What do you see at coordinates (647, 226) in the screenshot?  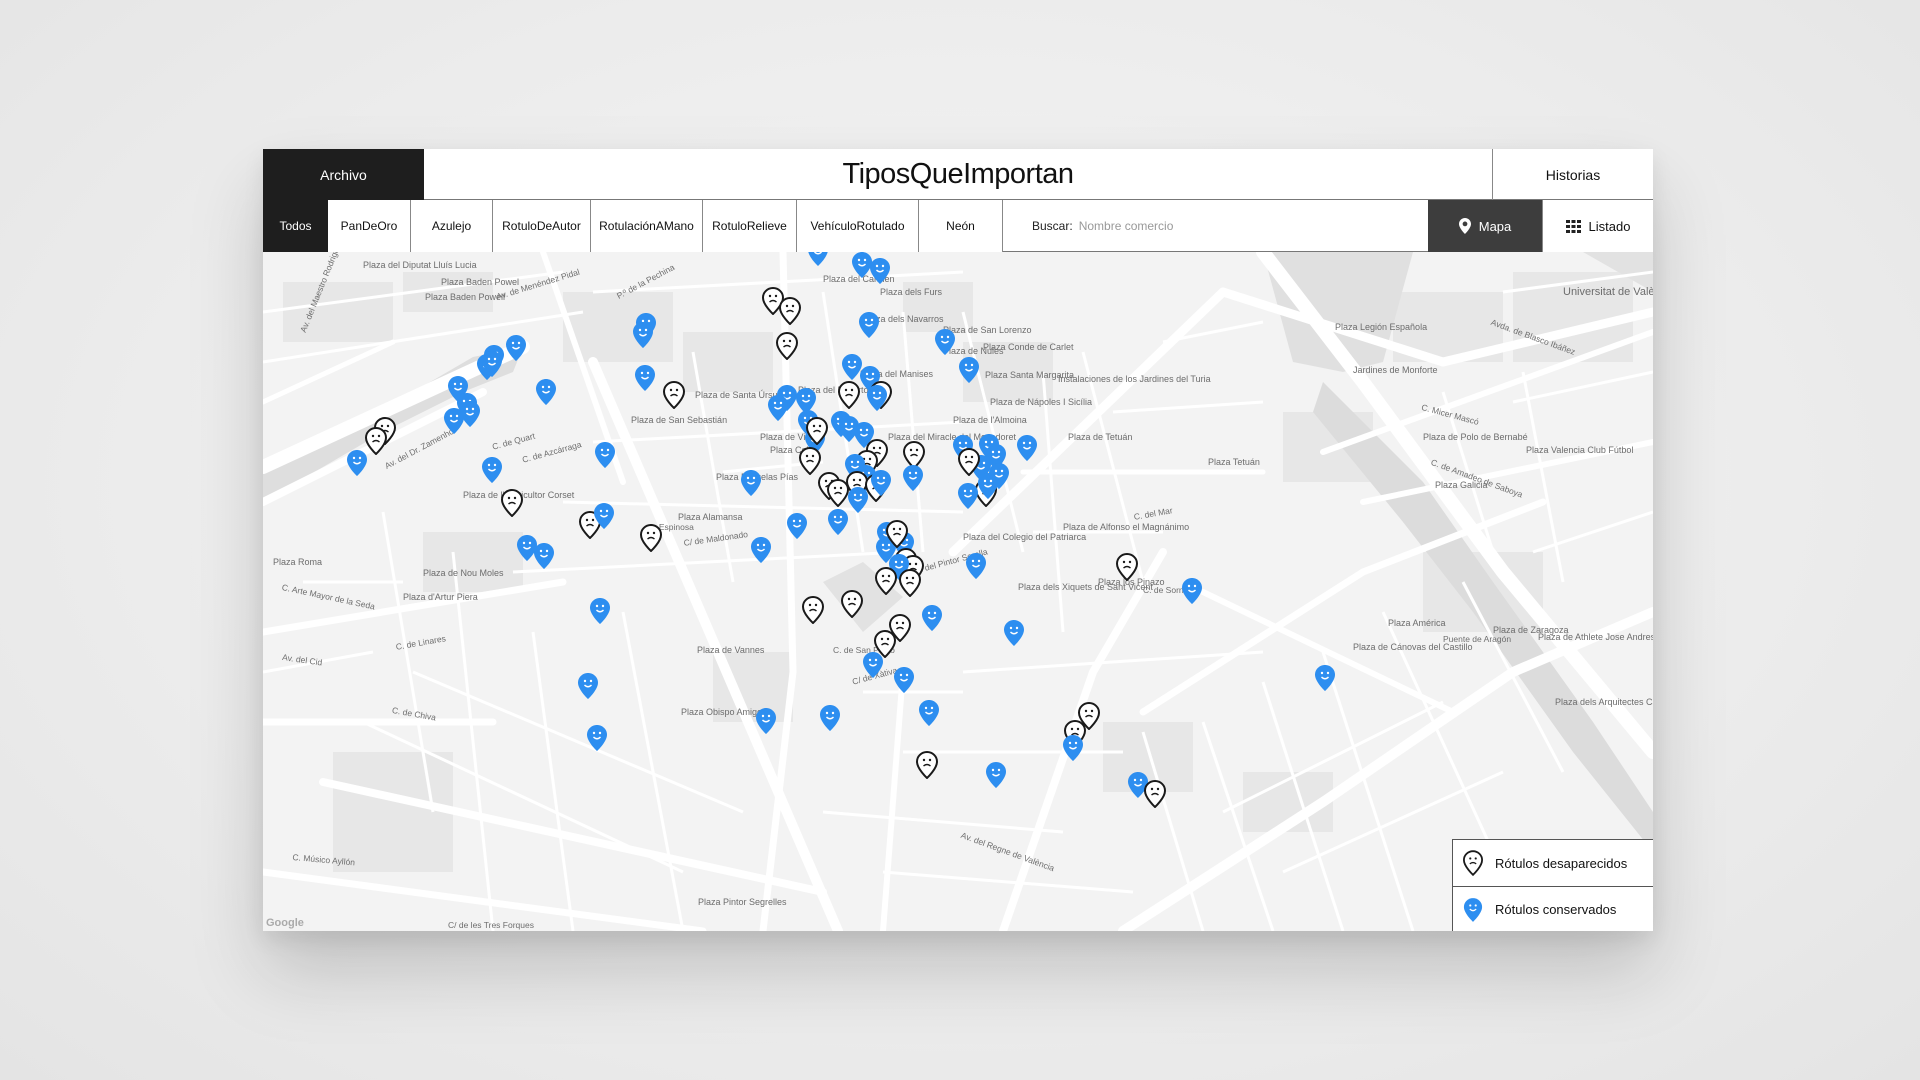 I see `filter-tab-rotulacionamano: RotulaciónAMano` at bounding box center [647, 226].